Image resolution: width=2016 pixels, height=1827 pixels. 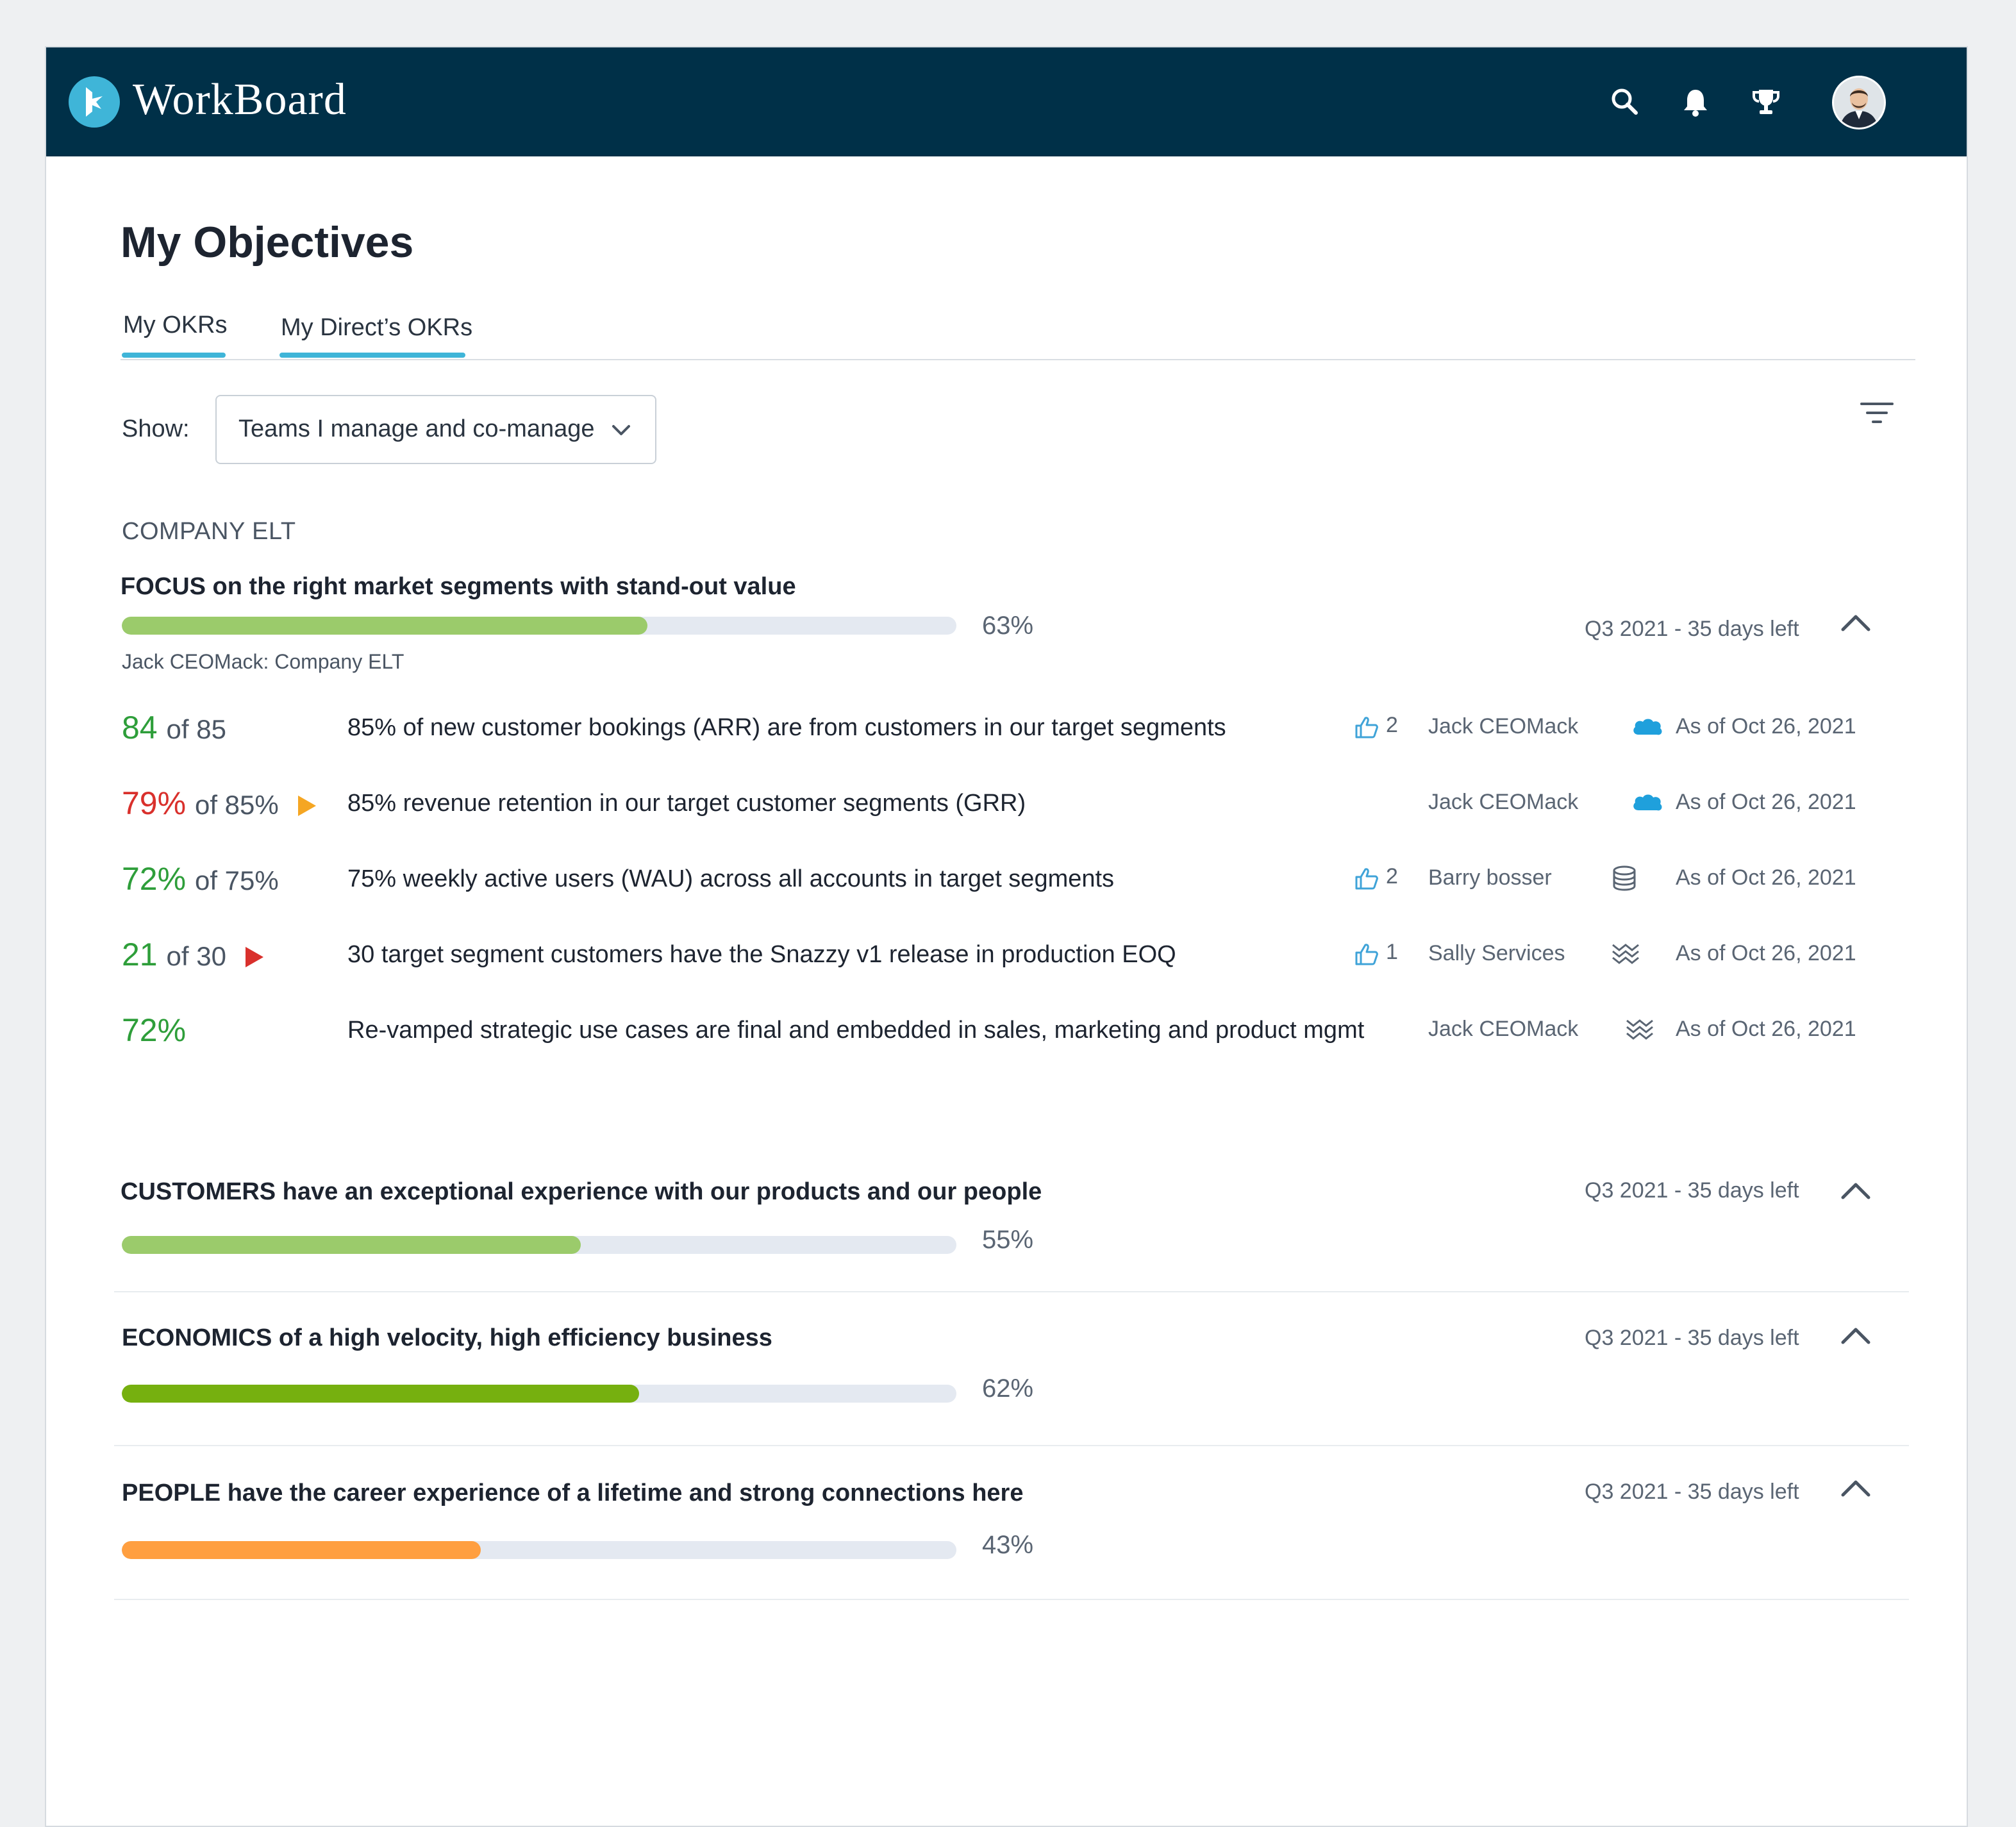 What do you see at coordinates (1496, 953) in the screenshot?
I see `key-result-owner: Sally Services` at bounding box center [1496, 953].